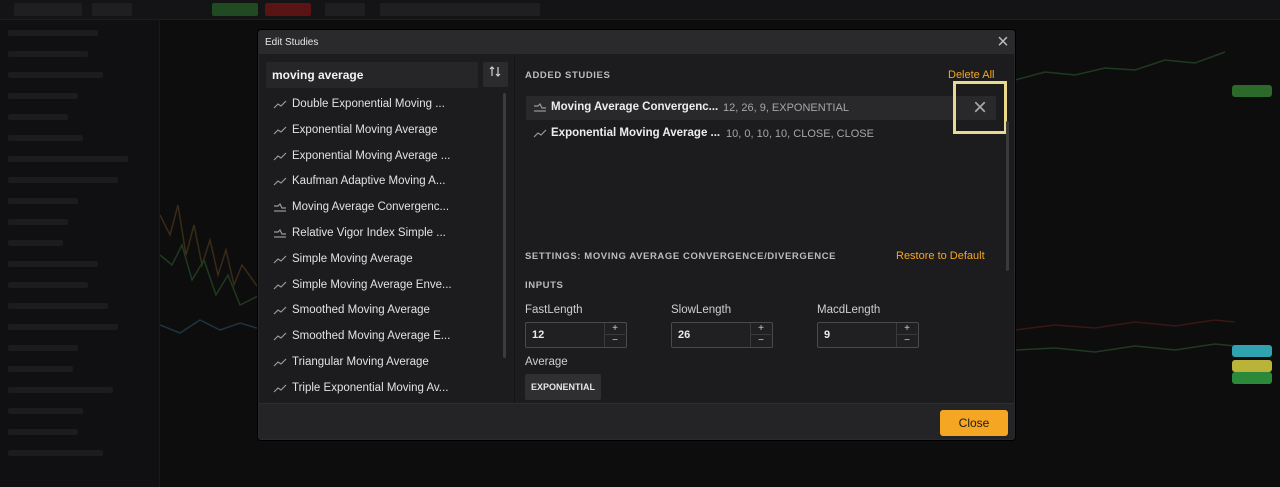 The width and height of the screenshot is (1280, 487). I want to click on study-list-item-label: Exponential Moving Average, so click(365, 129).